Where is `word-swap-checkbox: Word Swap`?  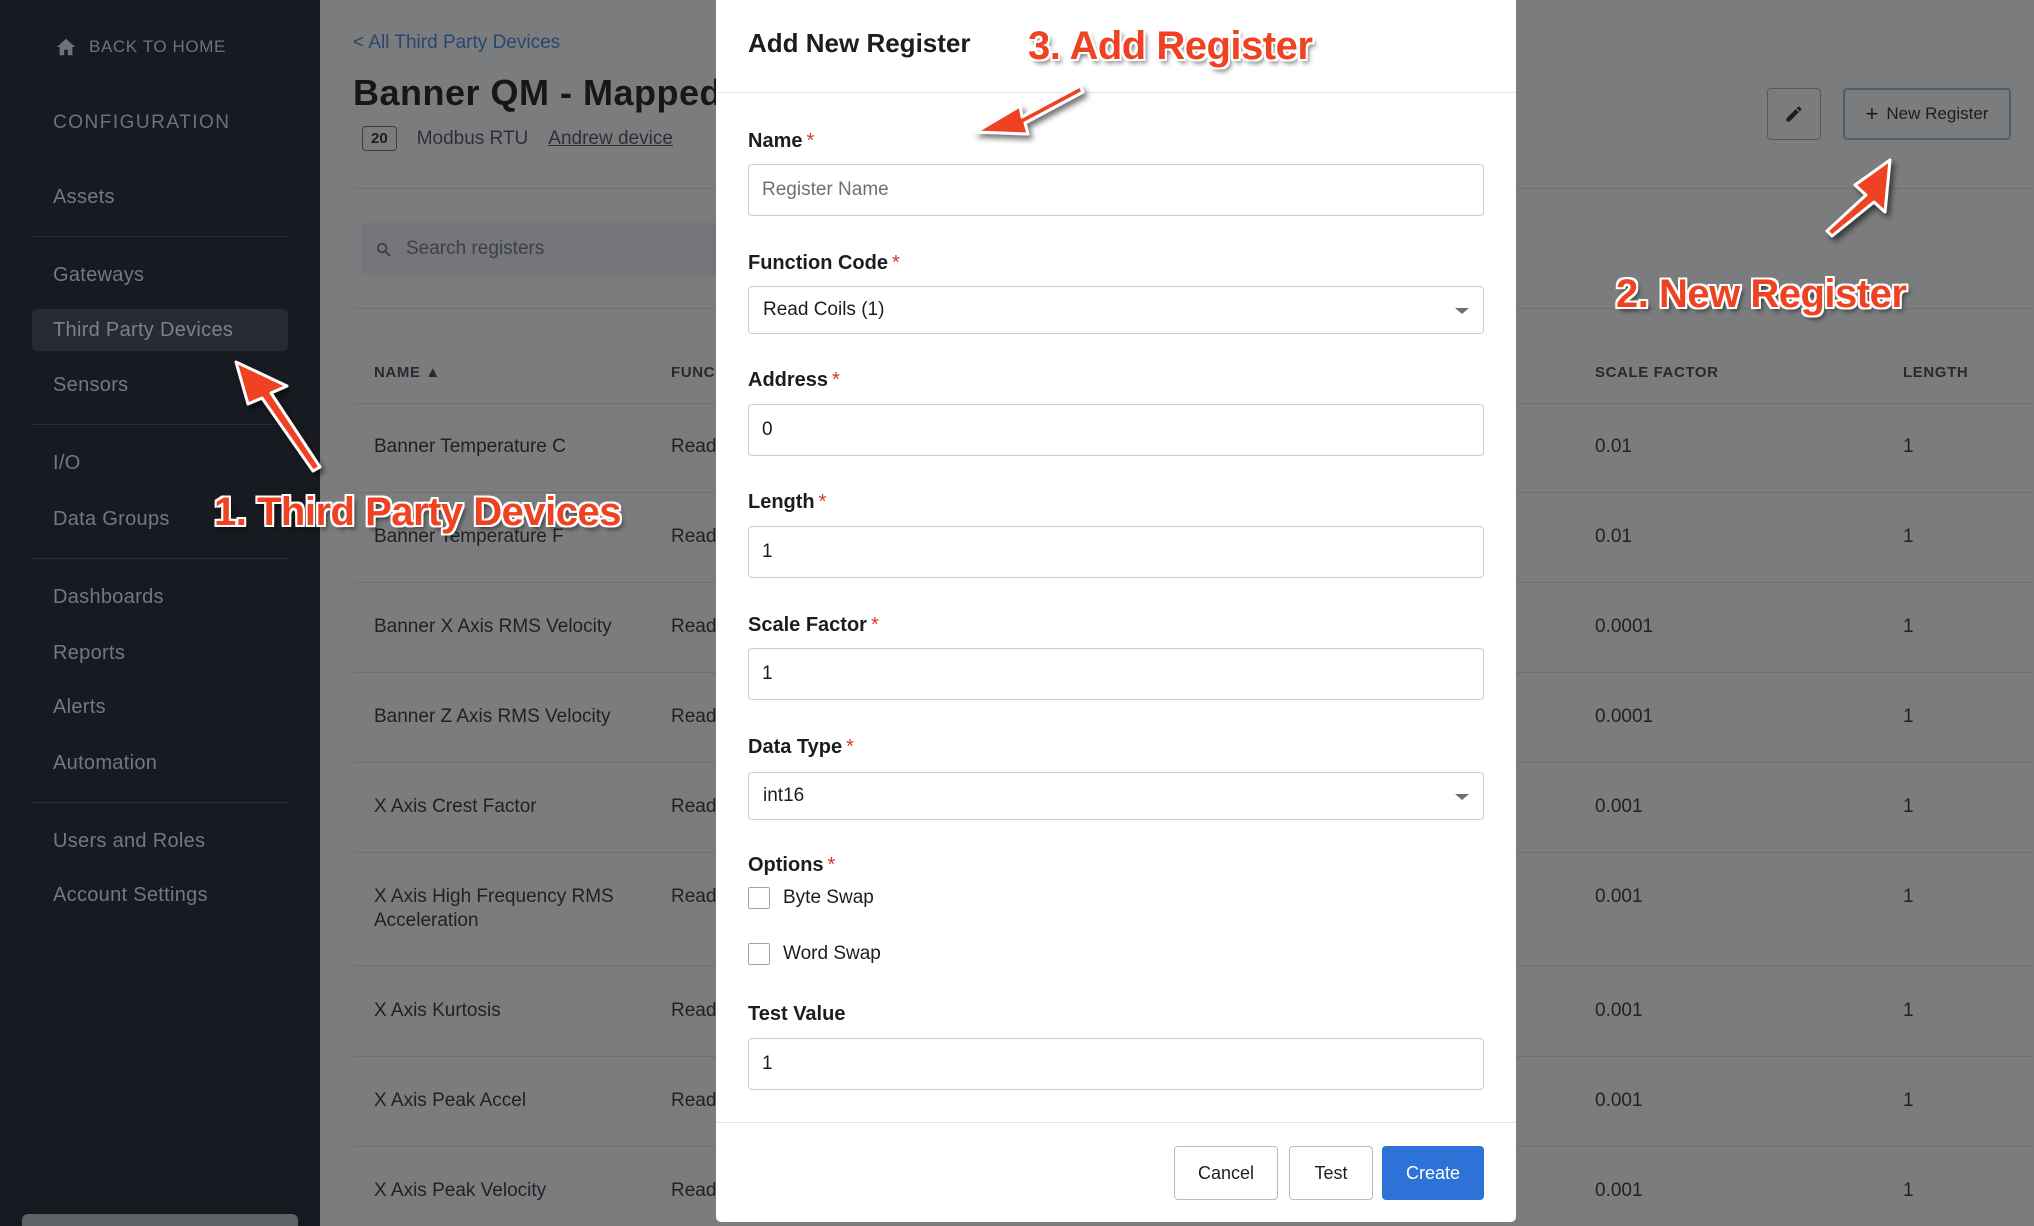
word-swap-checkbox: Word Swap is located at coordinates (814, 954).